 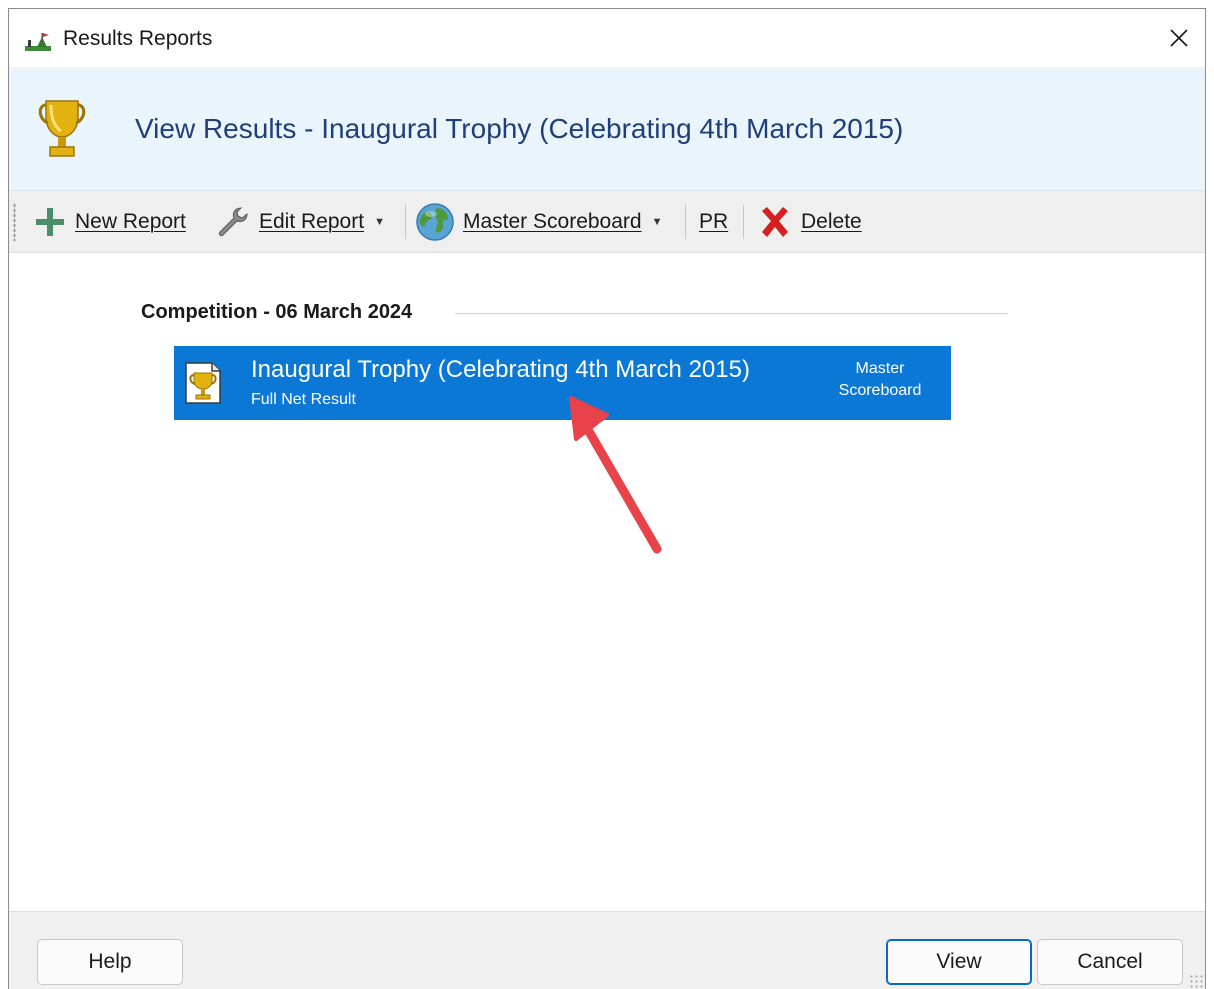 I want to click on close-icon, so click(x=1179, y=38).